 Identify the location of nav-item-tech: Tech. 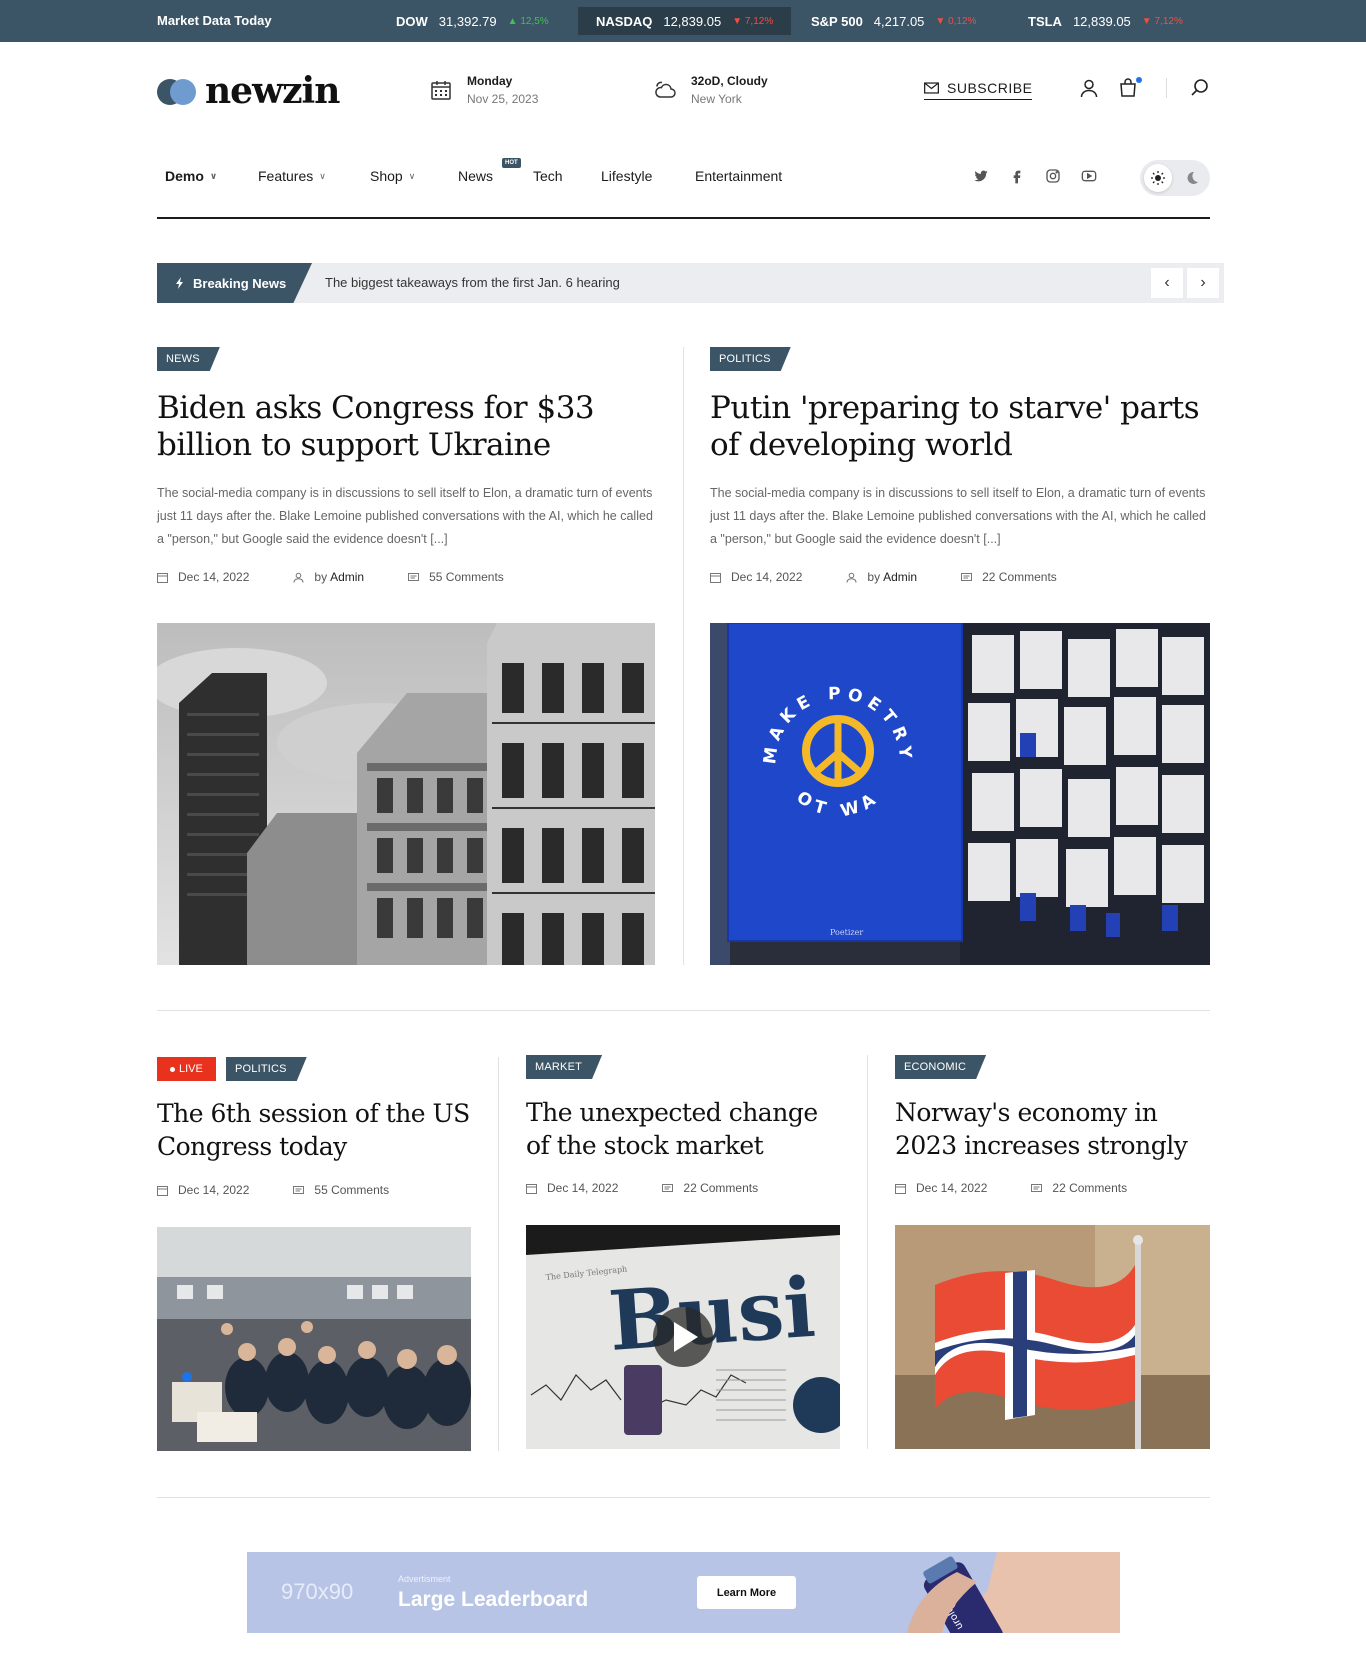
(548, 176).